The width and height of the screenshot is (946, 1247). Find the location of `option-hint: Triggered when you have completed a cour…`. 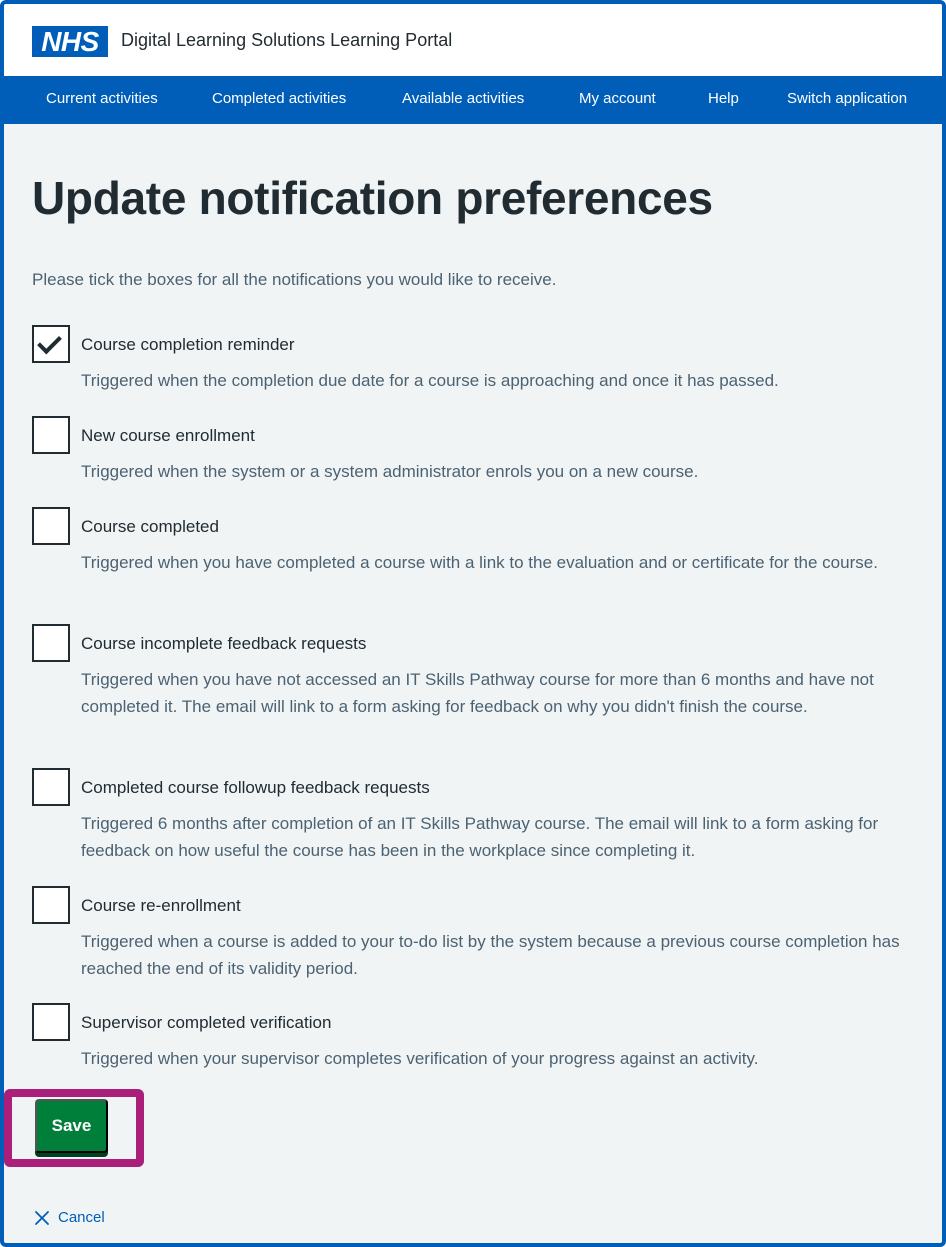

option-hint: Triggered when you have completed a cour… is located at coordinates (479, 562).